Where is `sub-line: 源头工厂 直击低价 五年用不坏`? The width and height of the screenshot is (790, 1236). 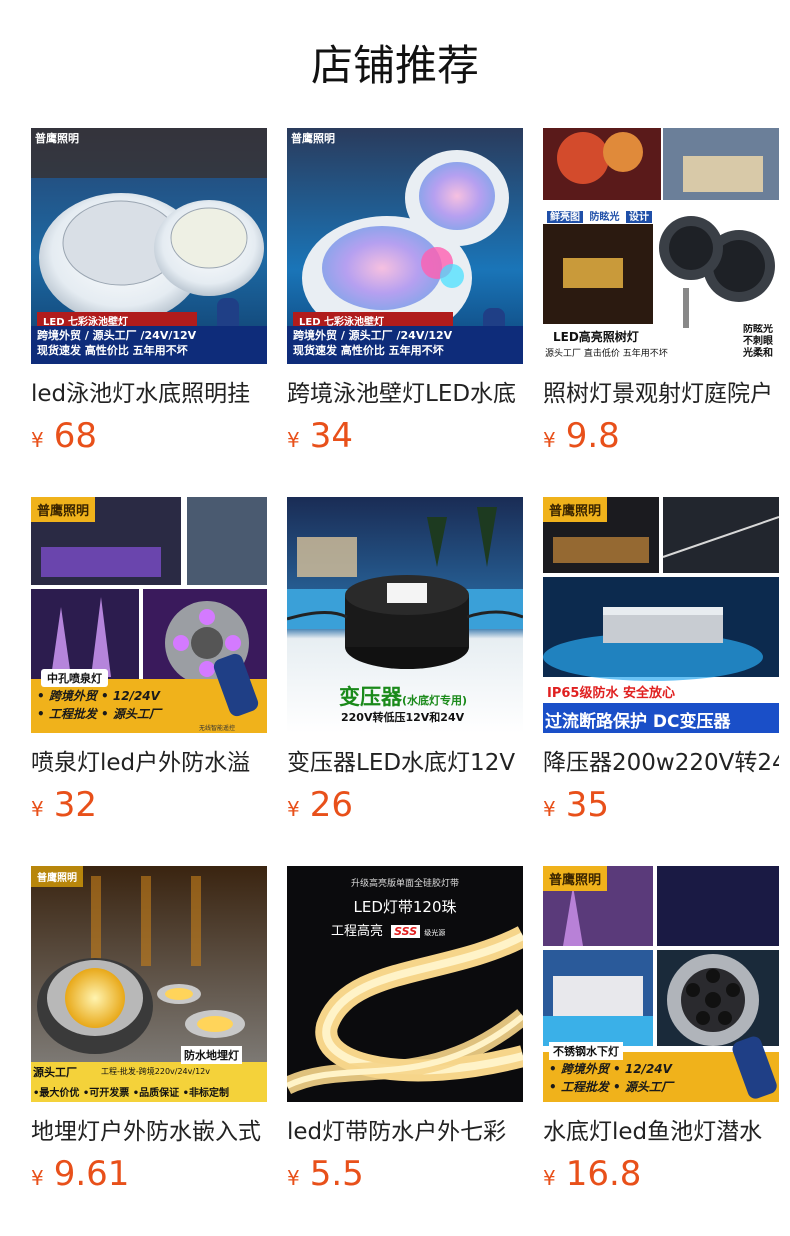
sub-line: 源头工厂 直击低价 五年用不坏 is located at coordinates (606, 354).